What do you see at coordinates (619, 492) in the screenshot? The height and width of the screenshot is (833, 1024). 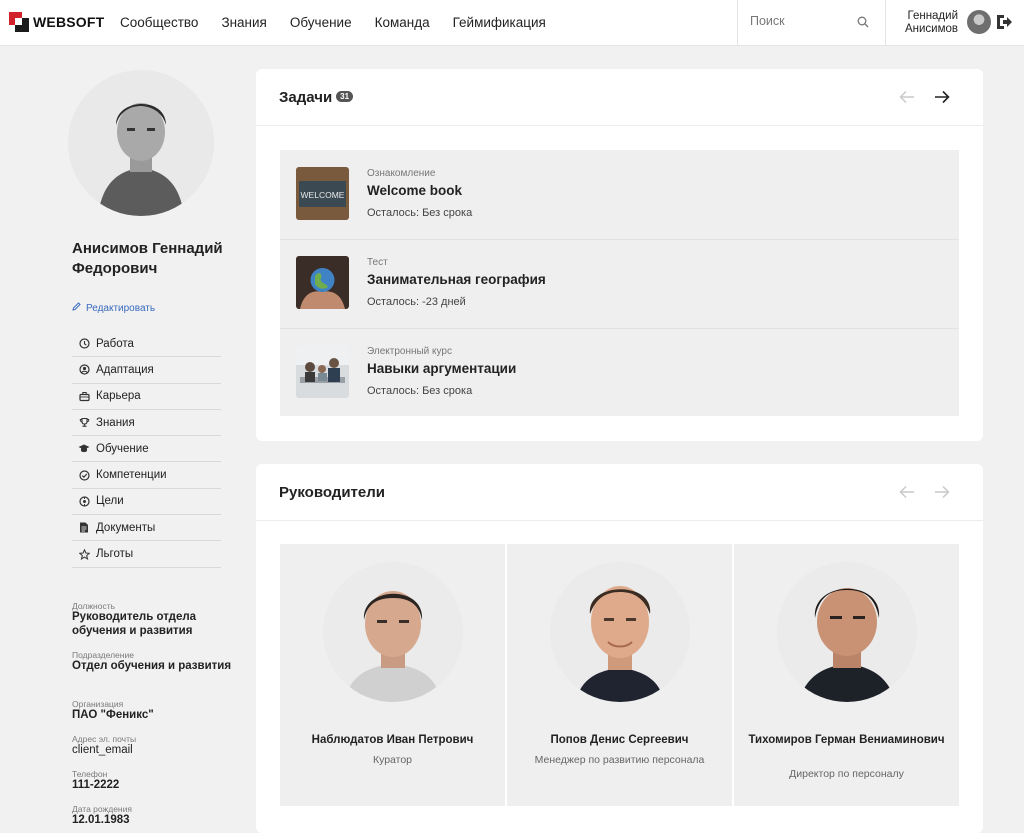 I see `managers-card-header: Руководители` at bounding box center [619, 492].